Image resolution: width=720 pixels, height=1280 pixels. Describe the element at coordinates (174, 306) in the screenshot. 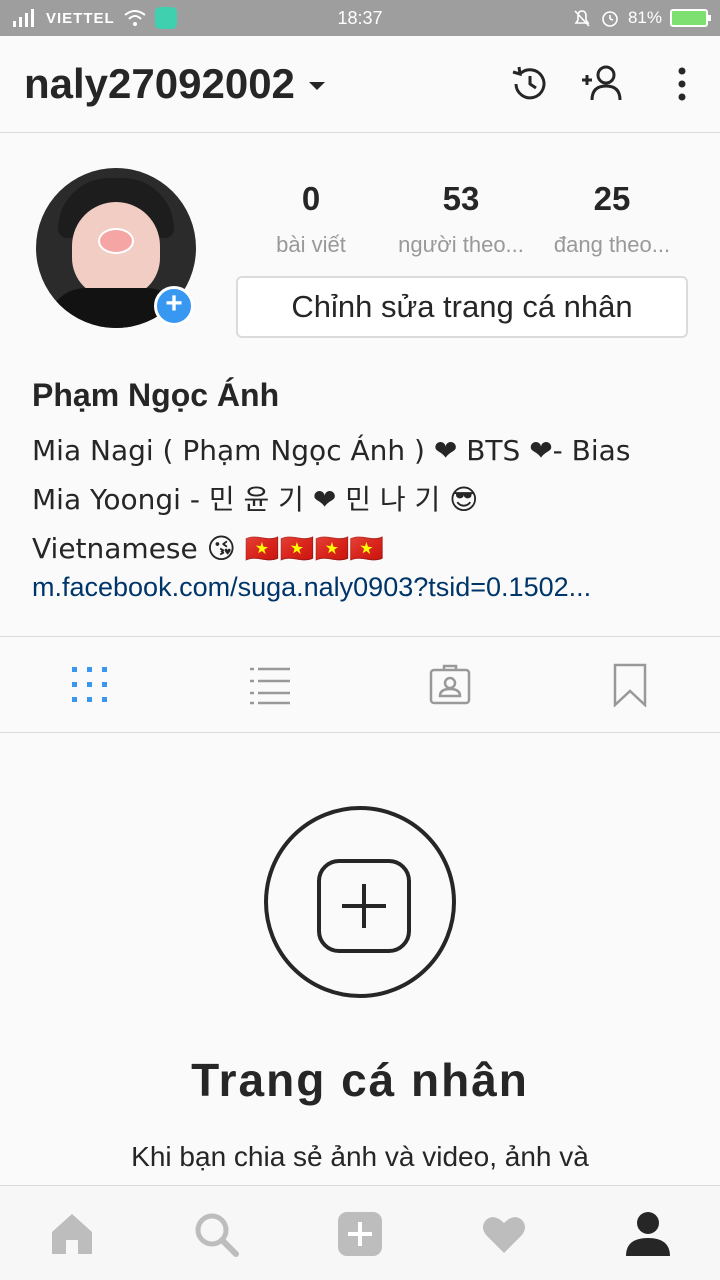

I see `add-story-icon: +` at that location.